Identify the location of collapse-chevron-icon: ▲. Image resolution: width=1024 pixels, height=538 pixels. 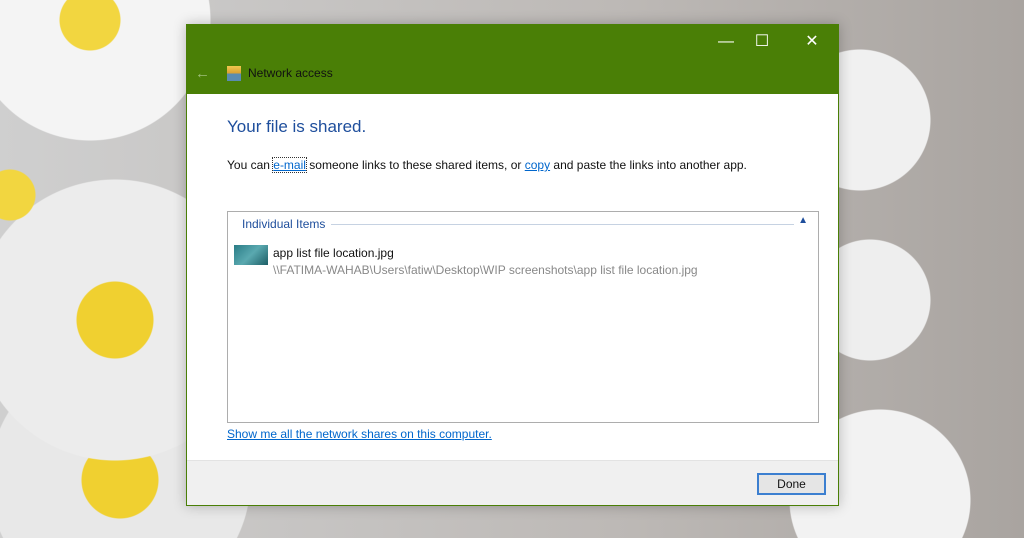
(803, 220).